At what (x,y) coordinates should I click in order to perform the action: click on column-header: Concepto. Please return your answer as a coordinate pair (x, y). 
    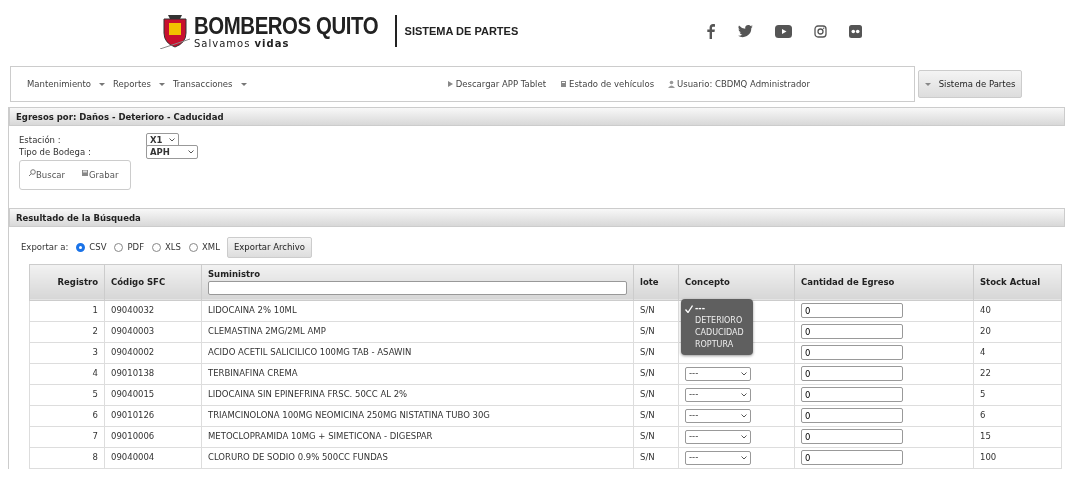
    Looking at the image, I should click on (736, 282).